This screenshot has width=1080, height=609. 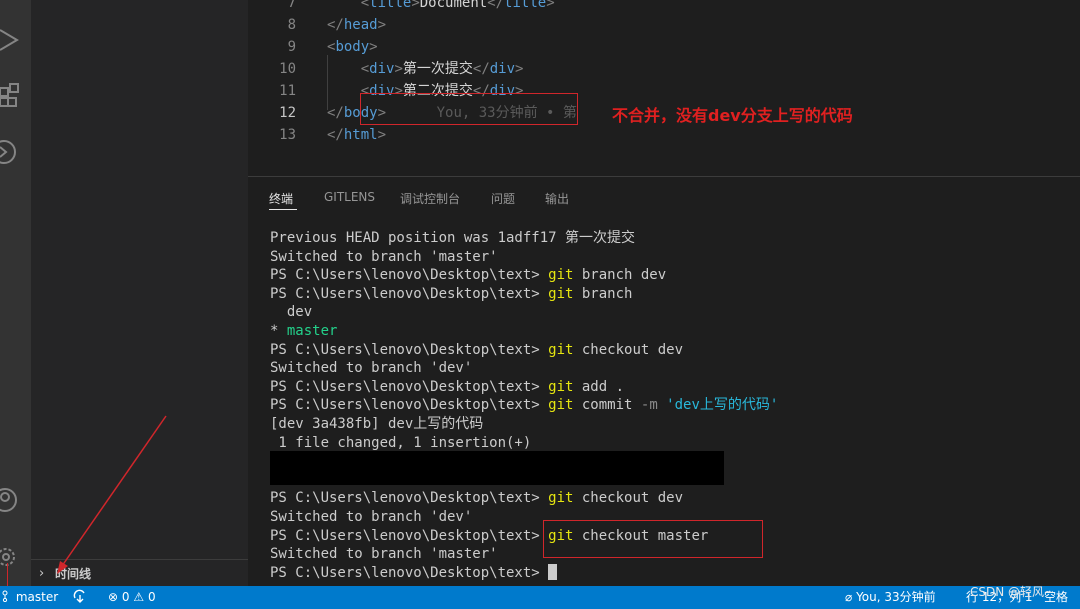 I want to click on code-text: <body>, so click(x=352, y=47).